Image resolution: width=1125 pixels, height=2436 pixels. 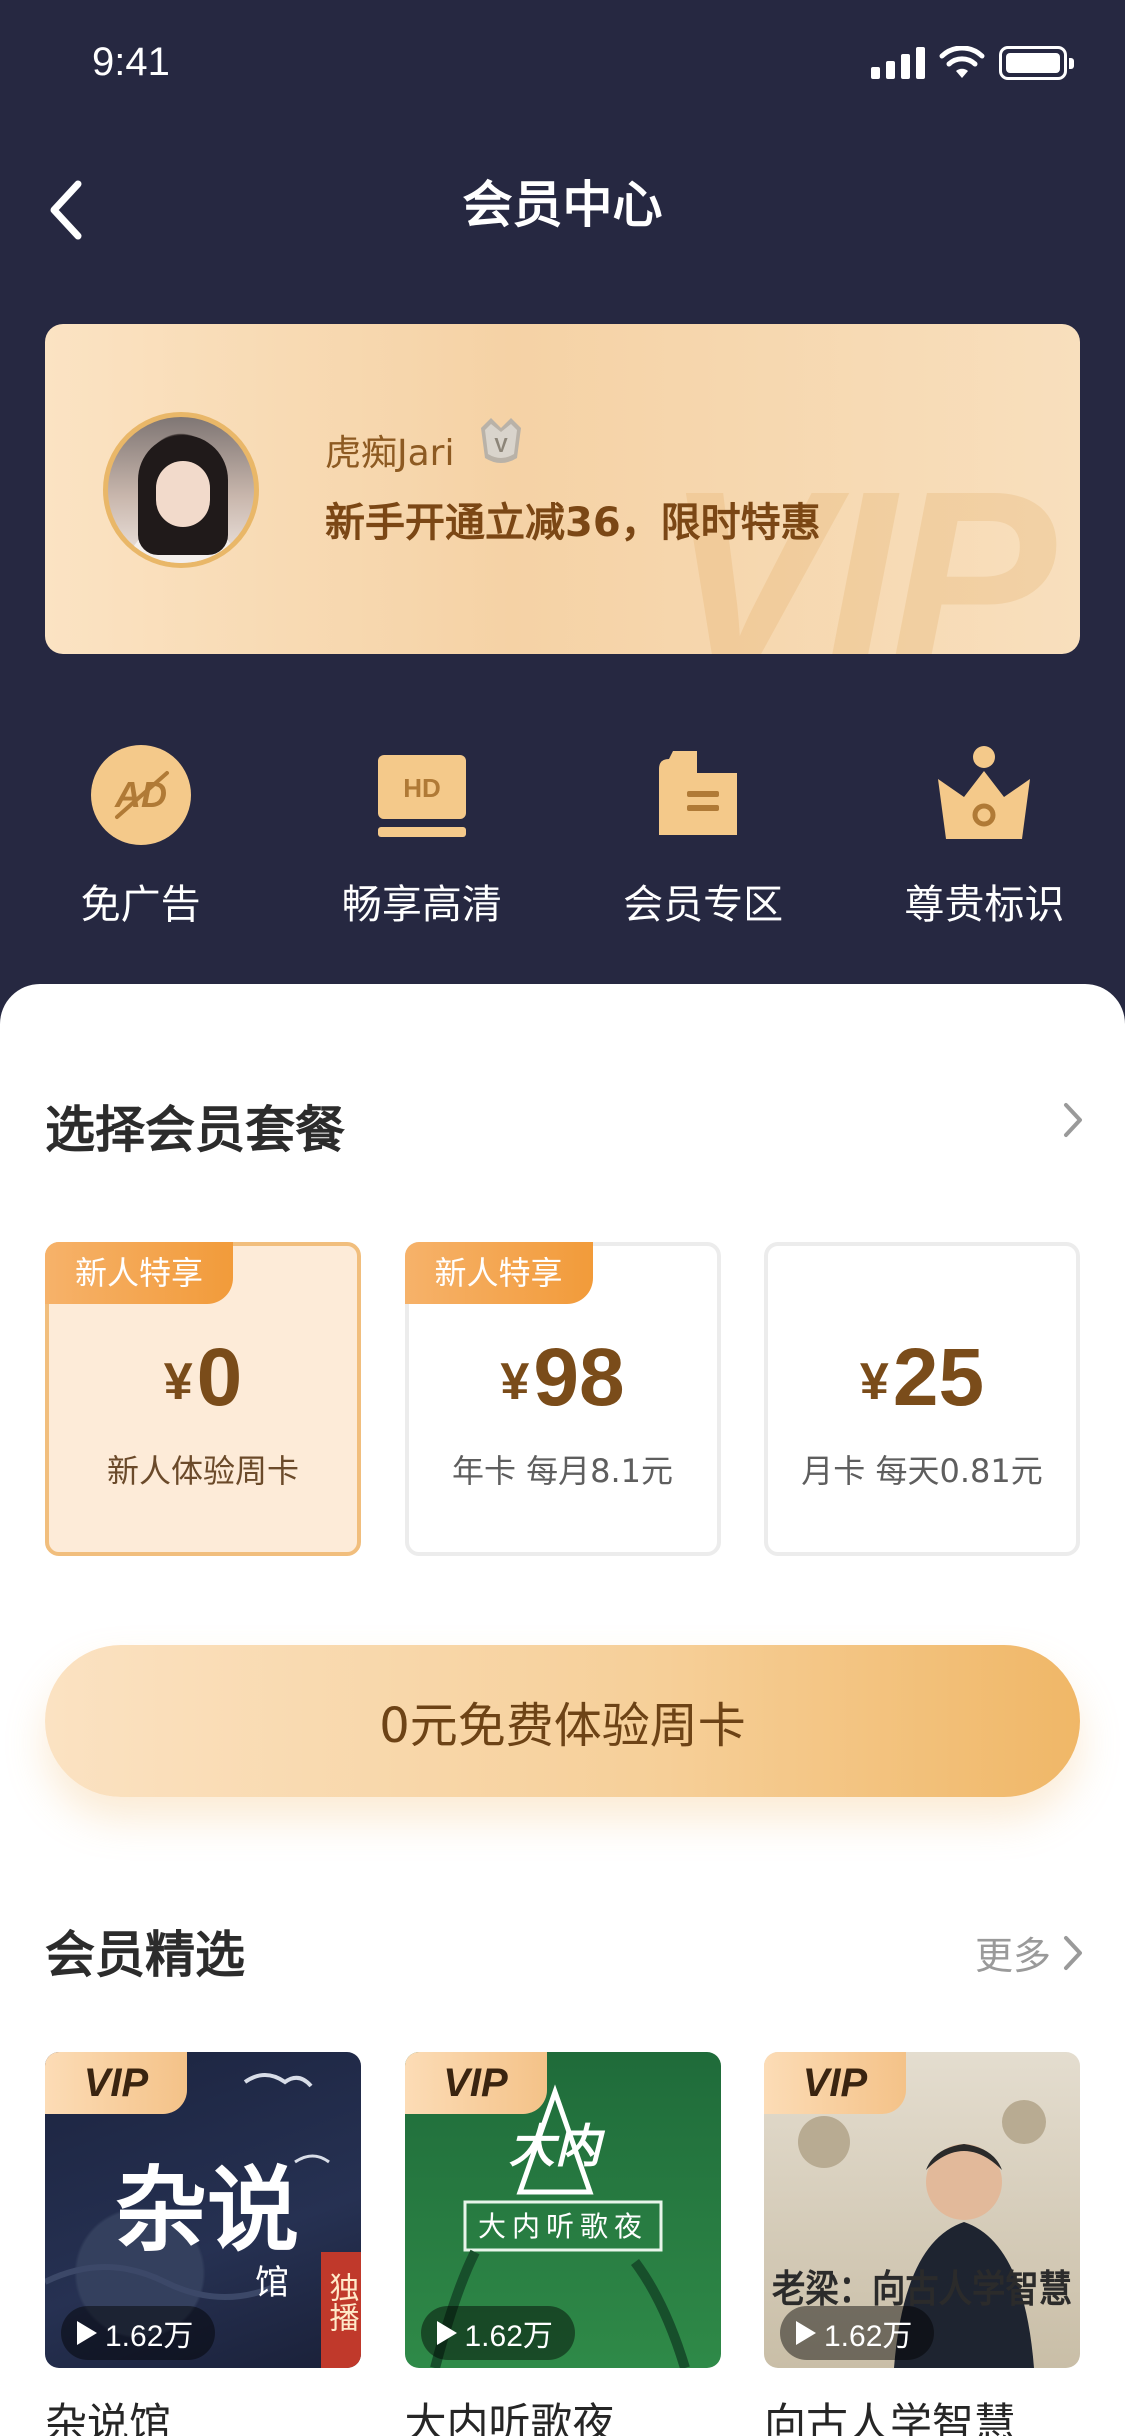 I want to click on svg-text: 馆, so click(x=272, y=2283).